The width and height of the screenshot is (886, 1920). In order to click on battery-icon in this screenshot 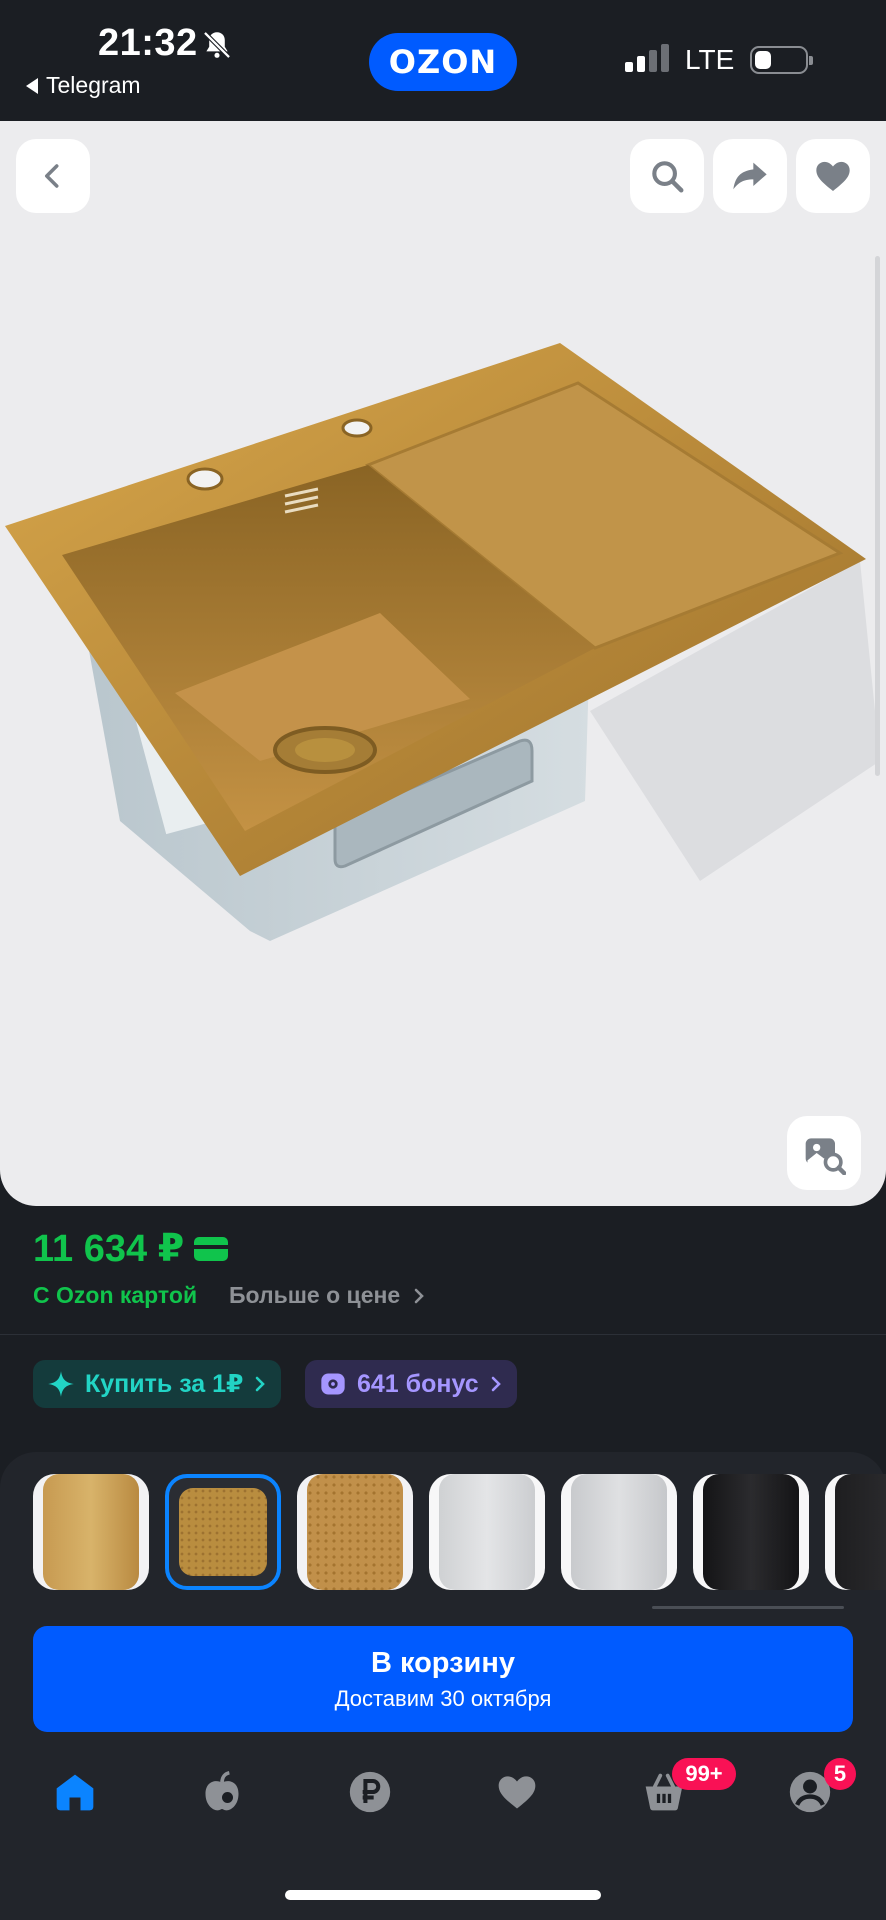, I will do `click(781, 60)`.